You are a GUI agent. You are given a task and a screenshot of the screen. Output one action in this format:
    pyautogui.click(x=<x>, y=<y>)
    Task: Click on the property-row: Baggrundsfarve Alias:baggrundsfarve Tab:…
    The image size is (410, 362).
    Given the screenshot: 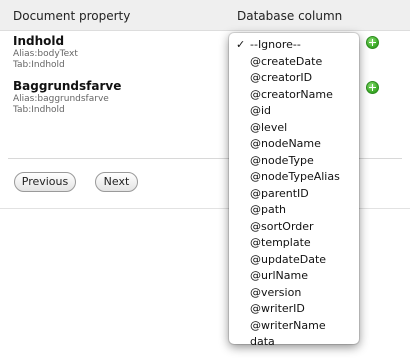 What is the action you would take?
    pyautogui.click(x=67, y=97)
    